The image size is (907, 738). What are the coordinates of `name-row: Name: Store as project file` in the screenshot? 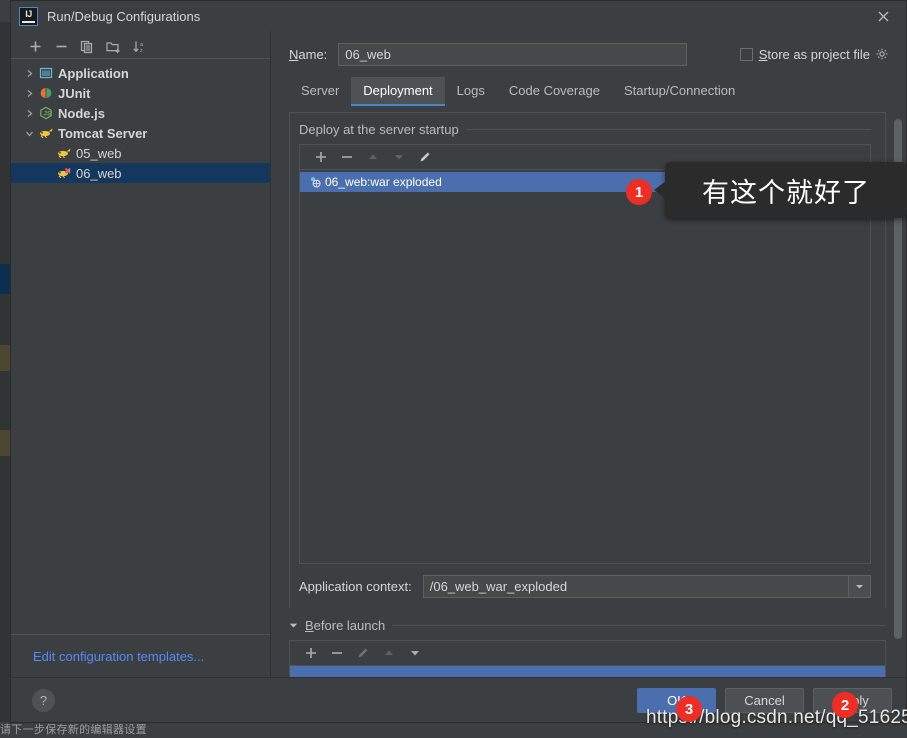 It's located at (588, 54).